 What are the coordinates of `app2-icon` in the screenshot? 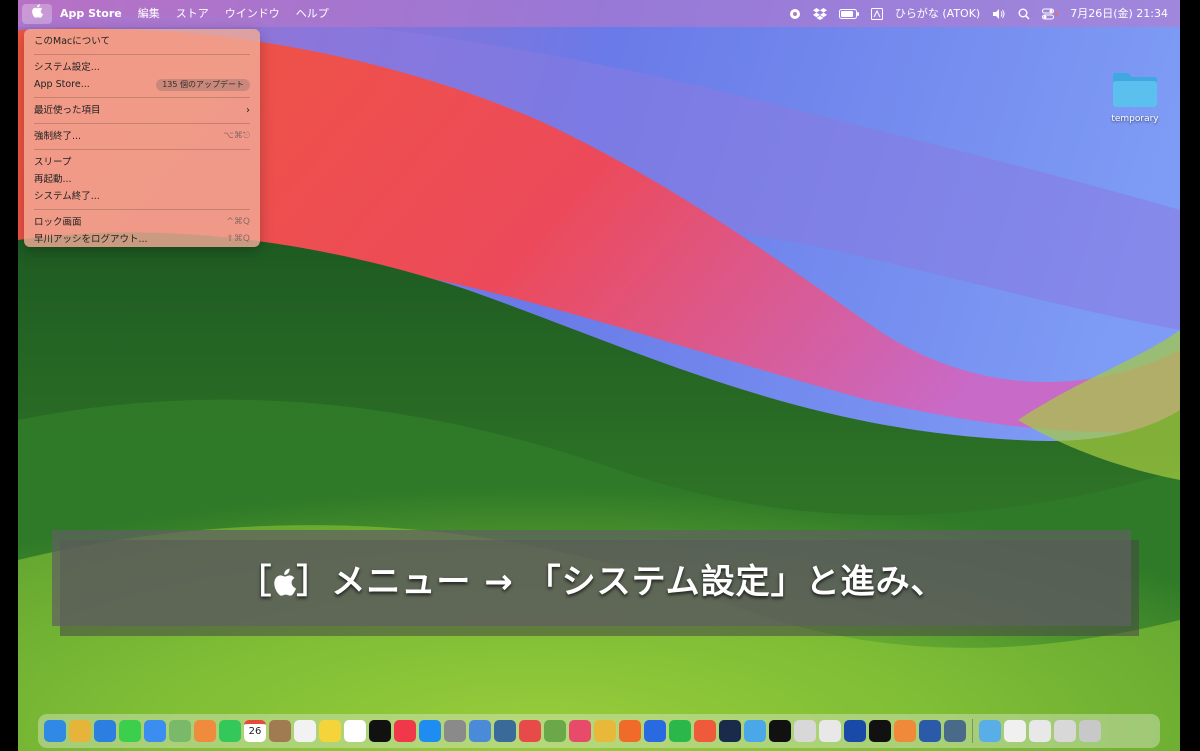 It's located at (930, 731).